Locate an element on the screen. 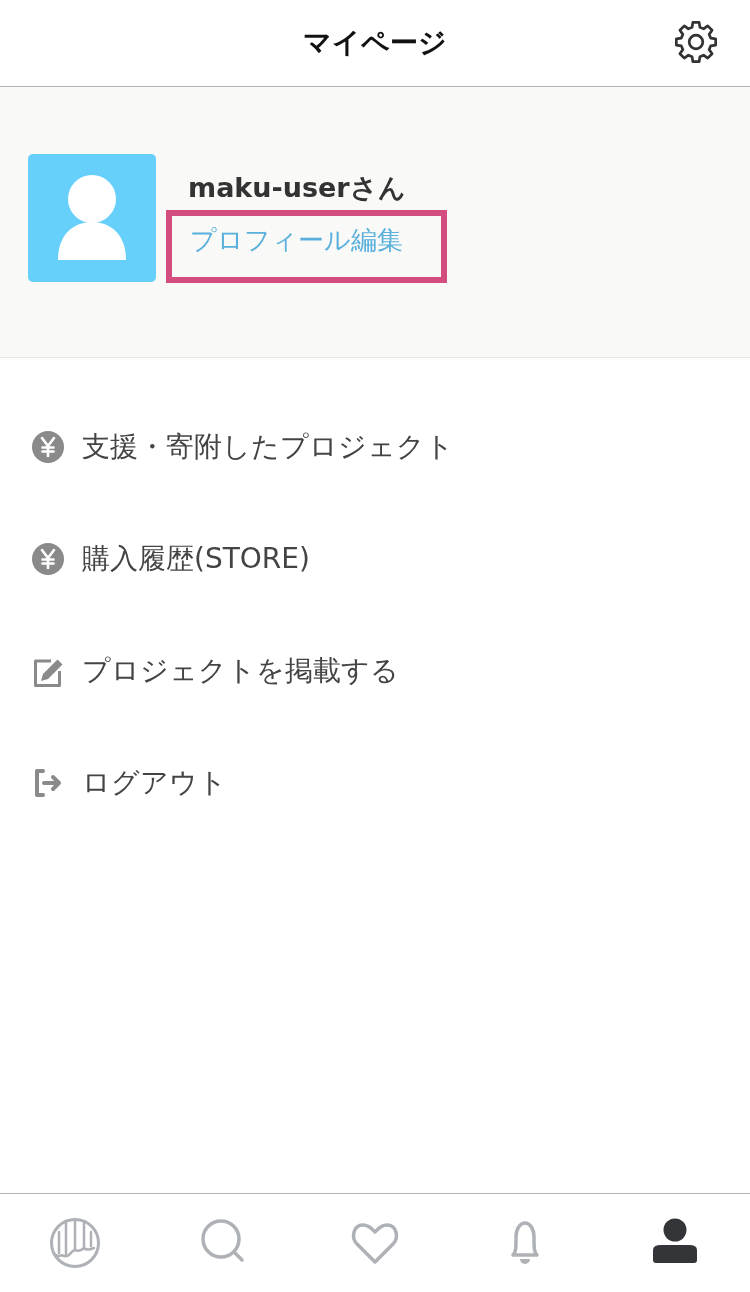 This screenshot has width=750, height=1292. menu-item: 支援・寄附したプロジェクト is located at coordinates (243, 447).